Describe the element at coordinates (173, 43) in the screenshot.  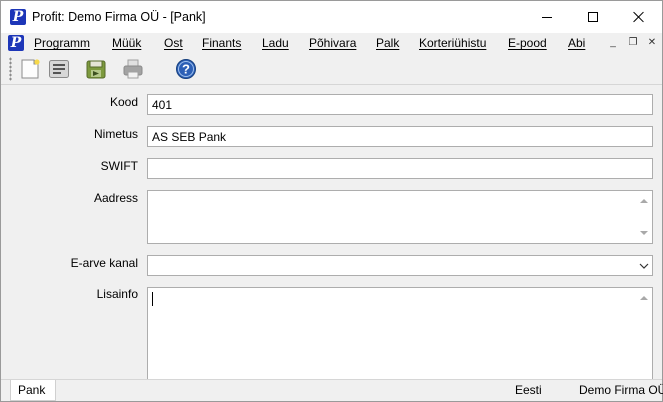
I see `menu-item-ost: Ost` at that location.